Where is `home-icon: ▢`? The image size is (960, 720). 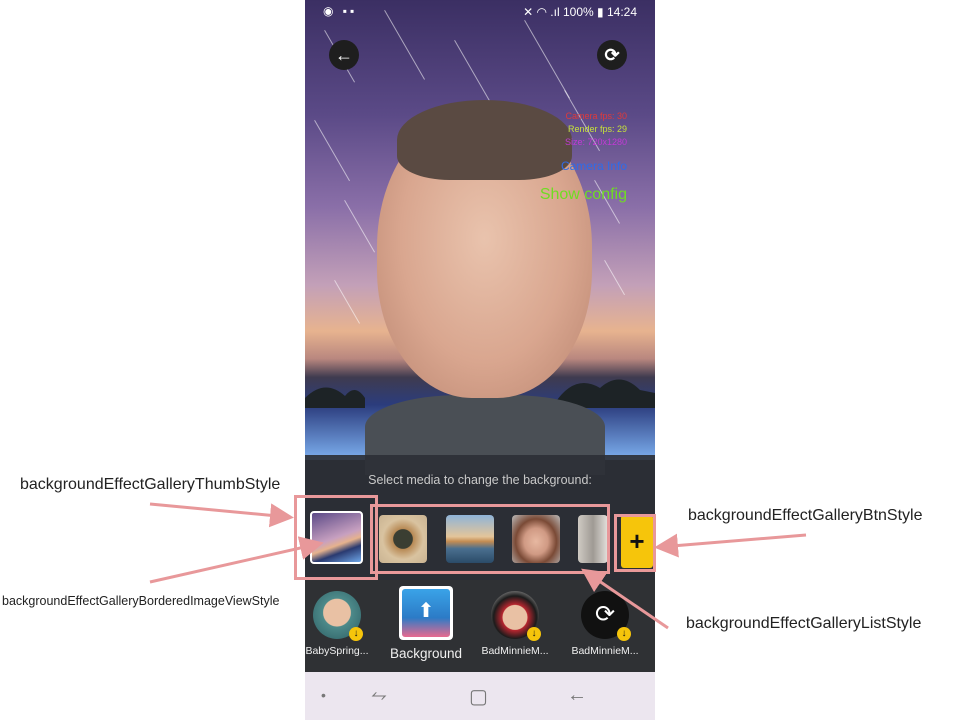
home-icon: ▢ is located at coordinates (478, 696).